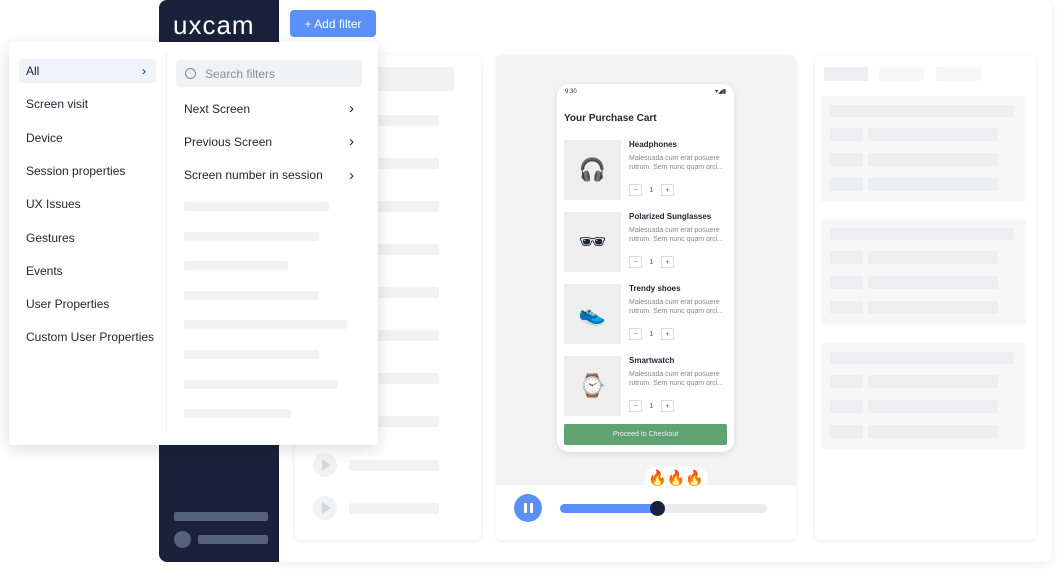  Describe the element at coordinates (676, 478) in the screenshot. I see `rage-tap-markers: 🔥🔥🔥` at that location.